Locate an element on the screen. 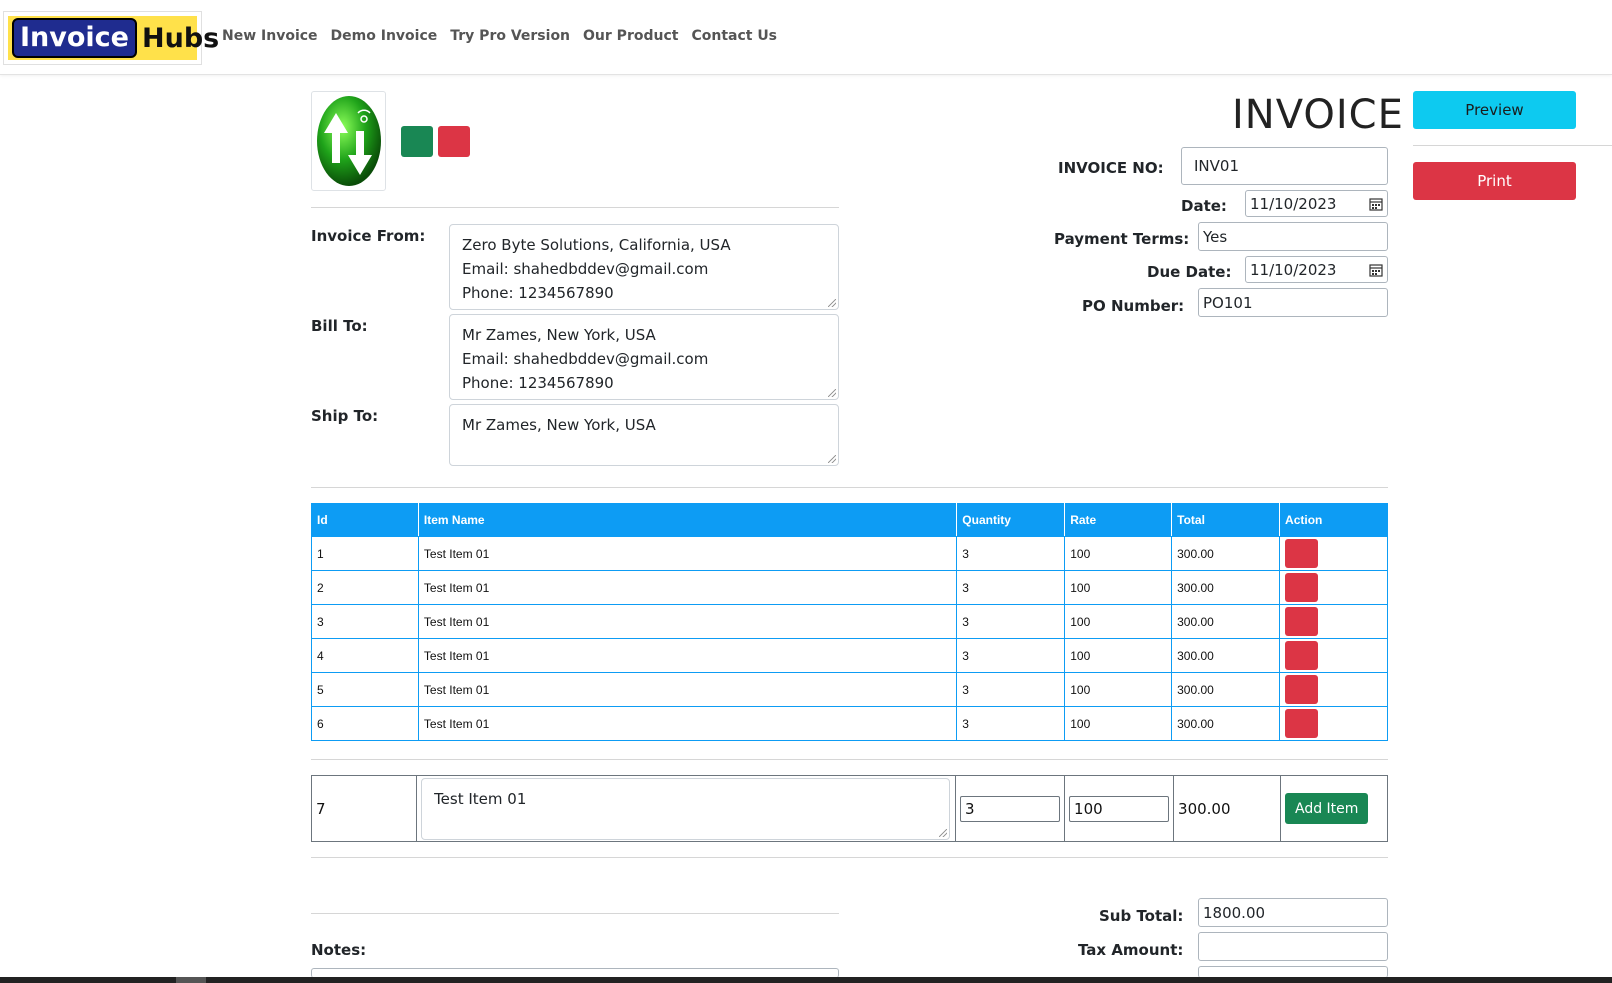 The height and width of the screenshot is (983, 1612). due-date-label: Due Date: is located at coordinates (1189, 272).